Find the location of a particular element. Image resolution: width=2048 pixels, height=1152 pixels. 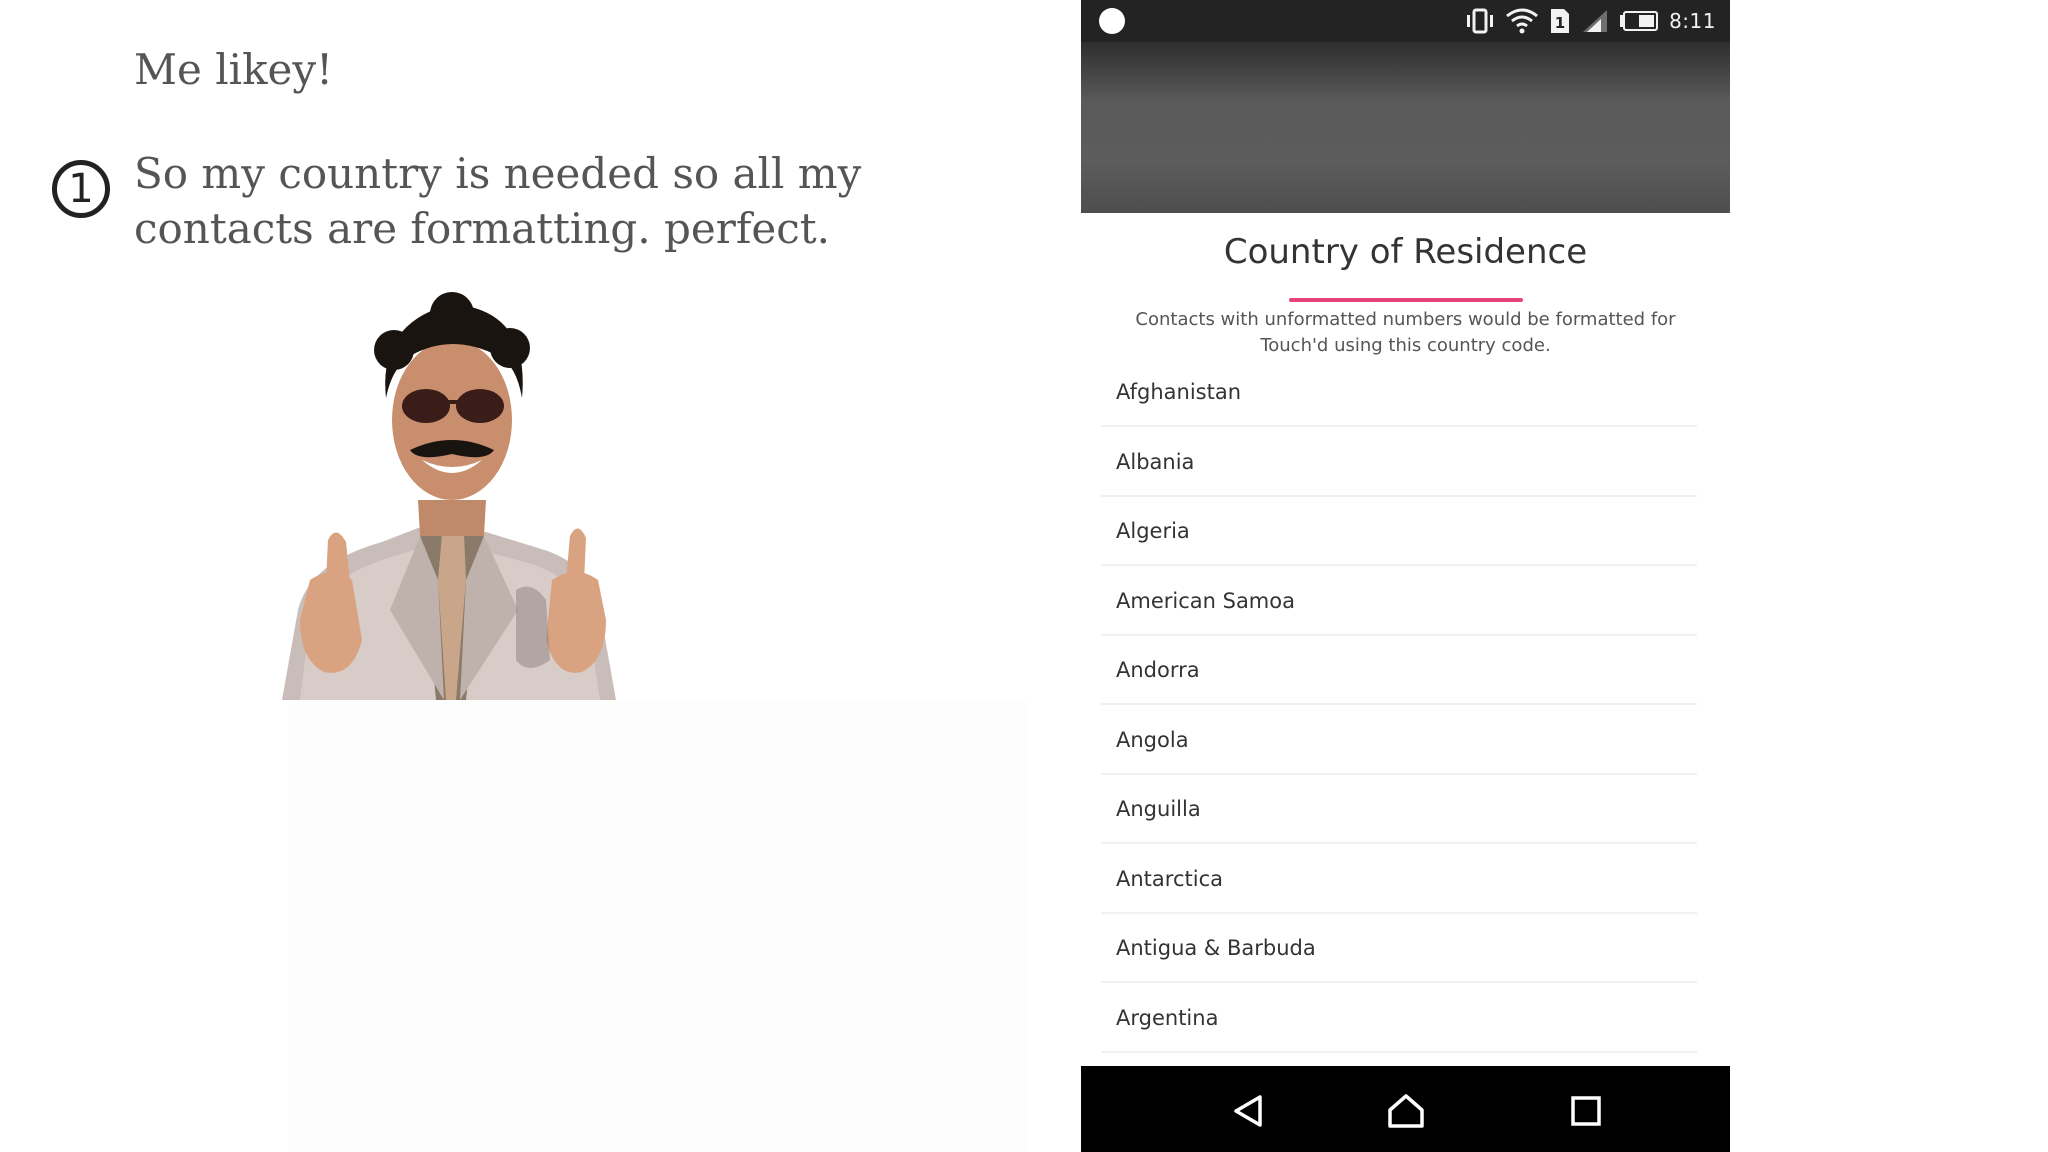

nav-back-button is located at coordinates (1248, 1111).